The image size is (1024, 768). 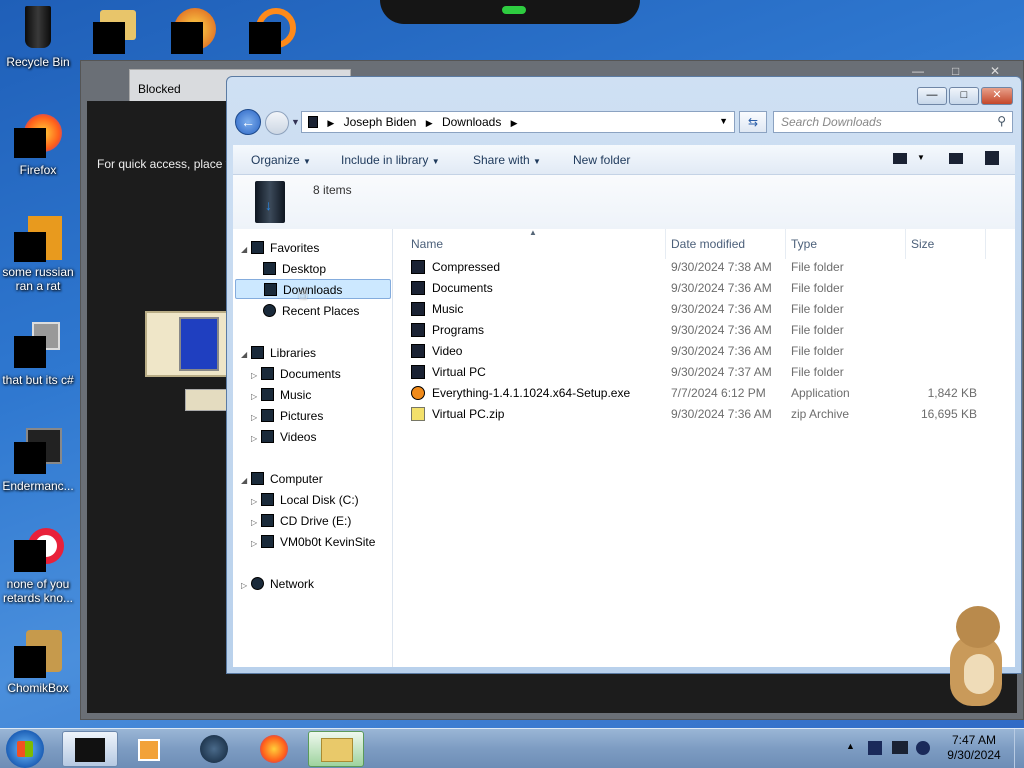 What do you see at coordinates (274, 749) in the screenshot?
I see `taskbar-firefox` at bounding box center [274, 749].